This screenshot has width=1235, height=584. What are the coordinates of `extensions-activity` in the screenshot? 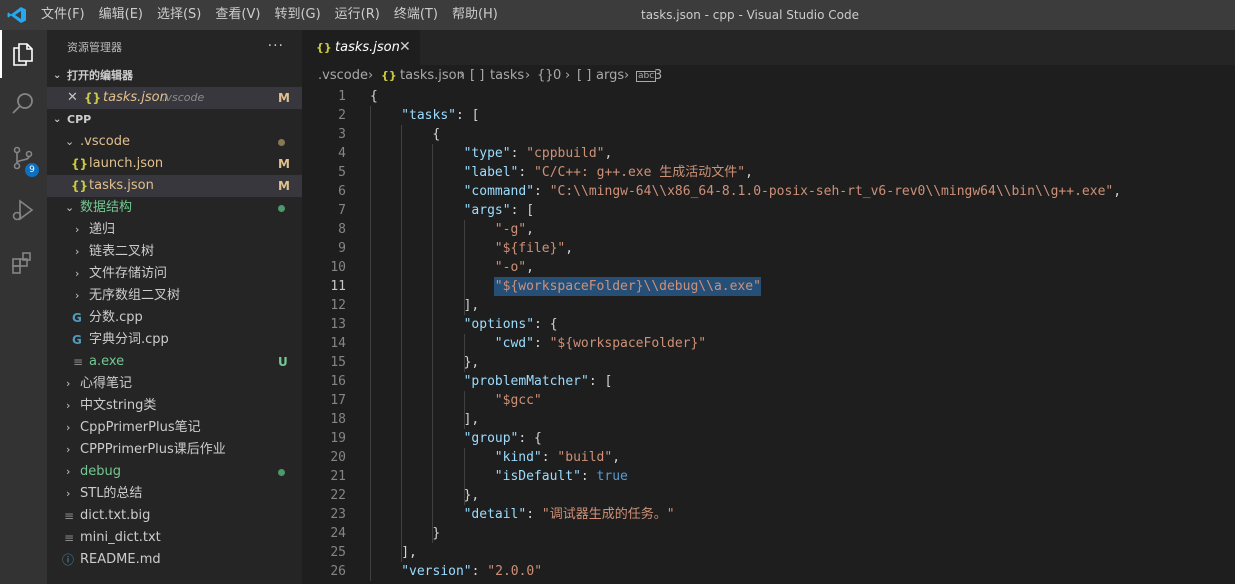 It's located at (23, 262).